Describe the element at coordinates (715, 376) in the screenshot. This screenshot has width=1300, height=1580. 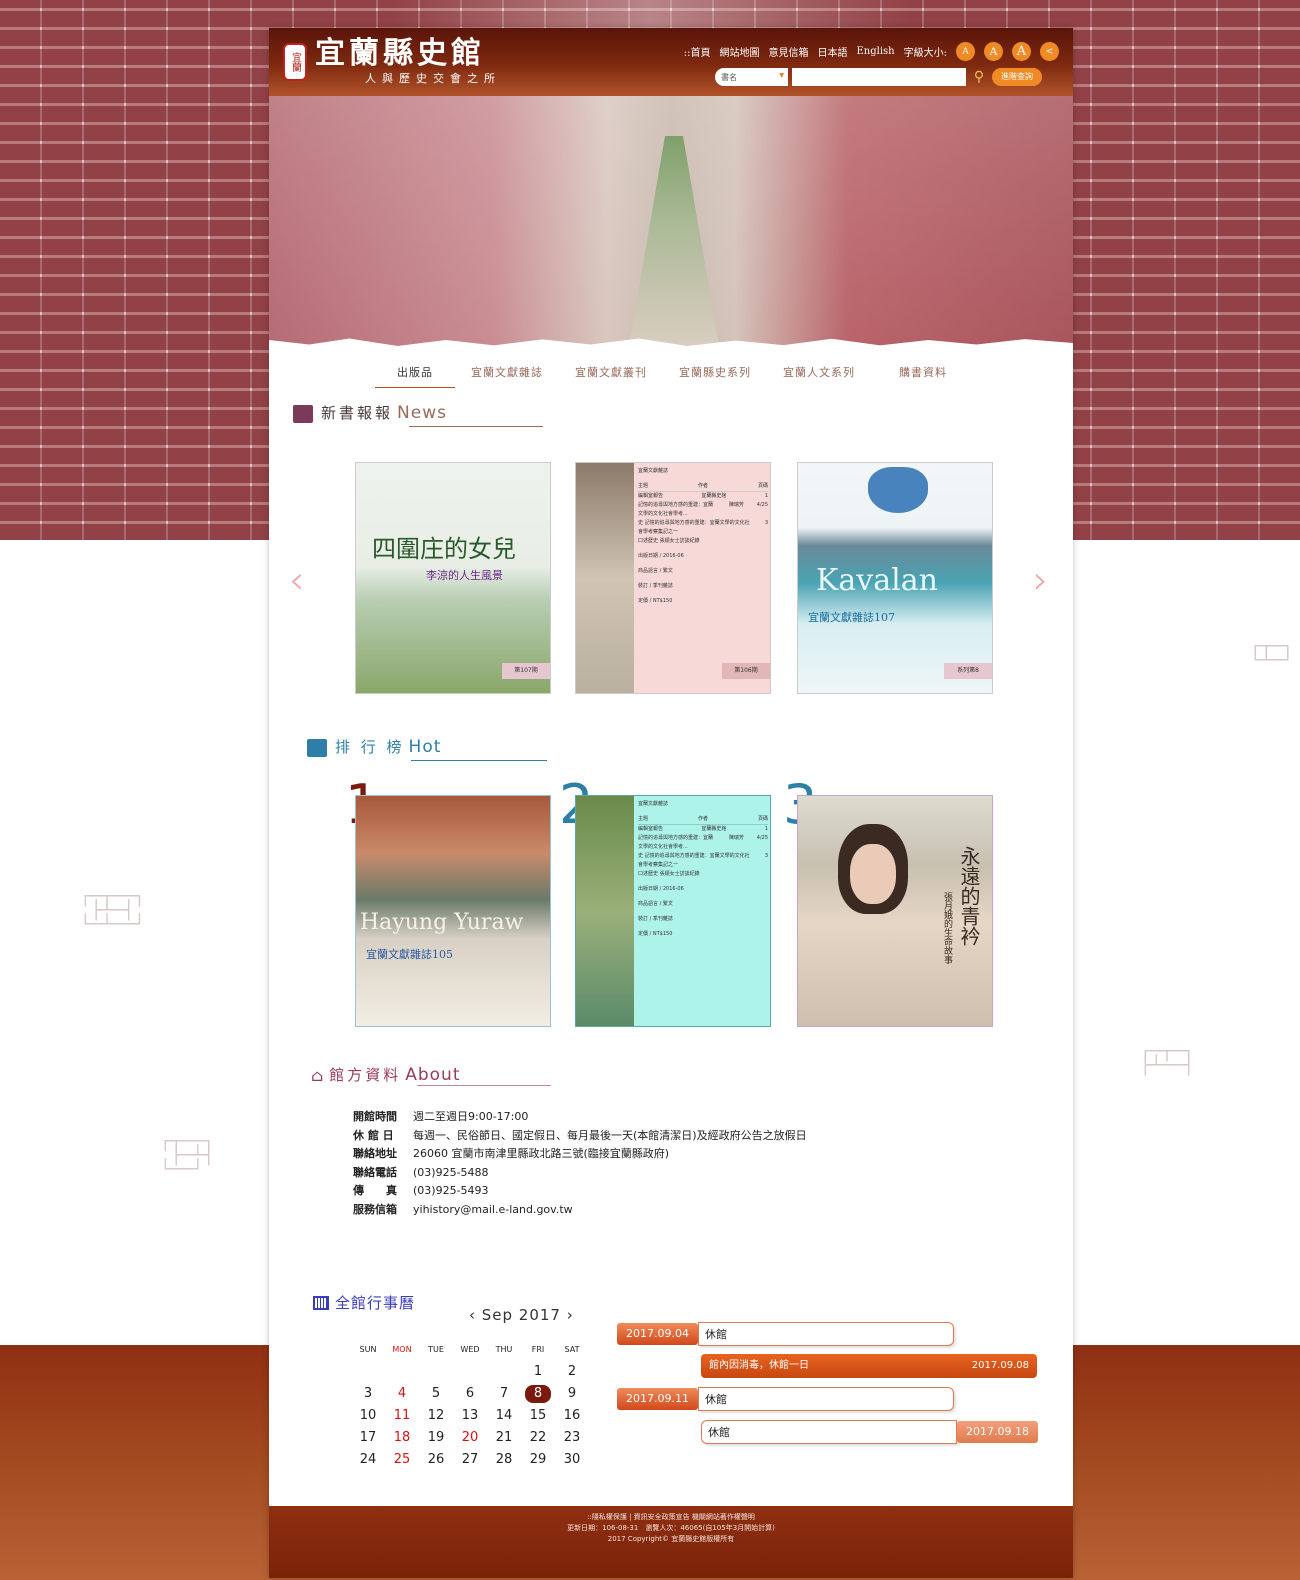
I see `tab-county-history: 宜蘭縣史系列` at that location.